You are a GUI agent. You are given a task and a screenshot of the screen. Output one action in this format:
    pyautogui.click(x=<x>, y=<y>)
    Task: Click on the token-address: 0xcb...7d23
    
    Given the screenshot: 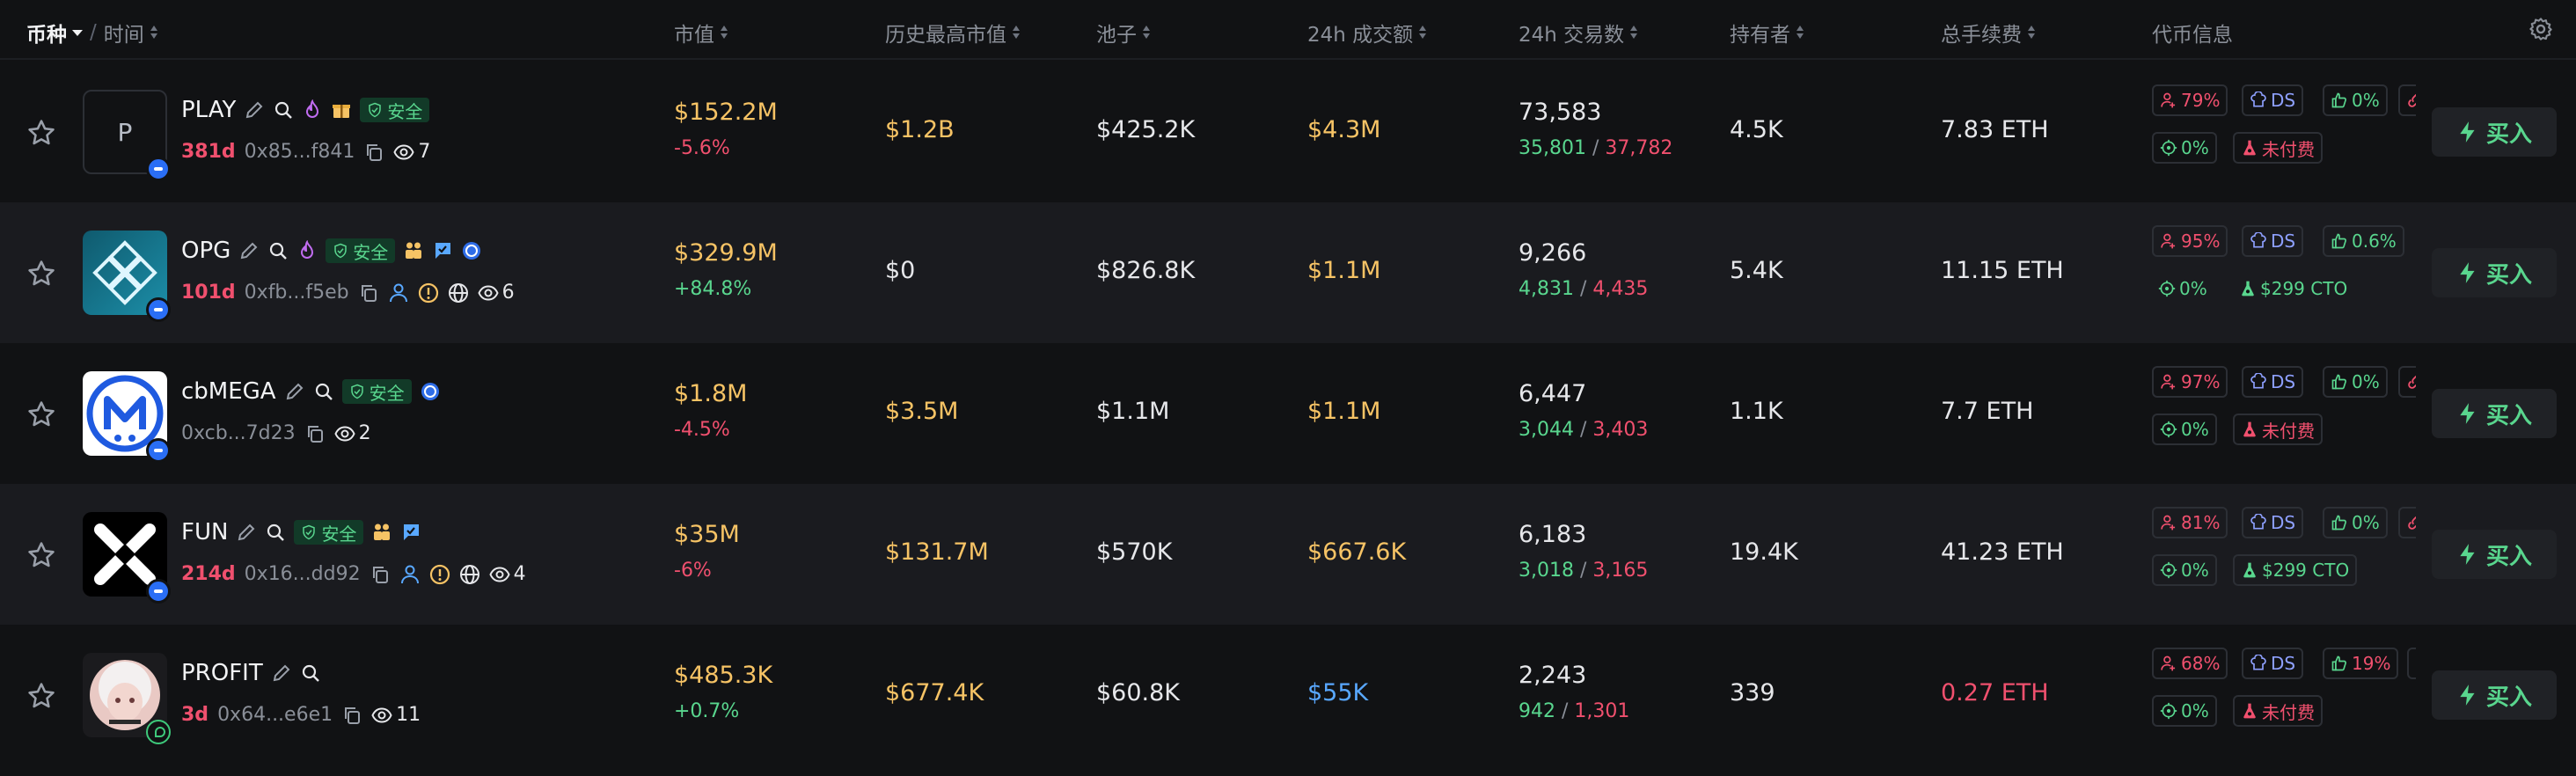 What is the action you would take?
    pyautogui.click(x=239, y=433)
    